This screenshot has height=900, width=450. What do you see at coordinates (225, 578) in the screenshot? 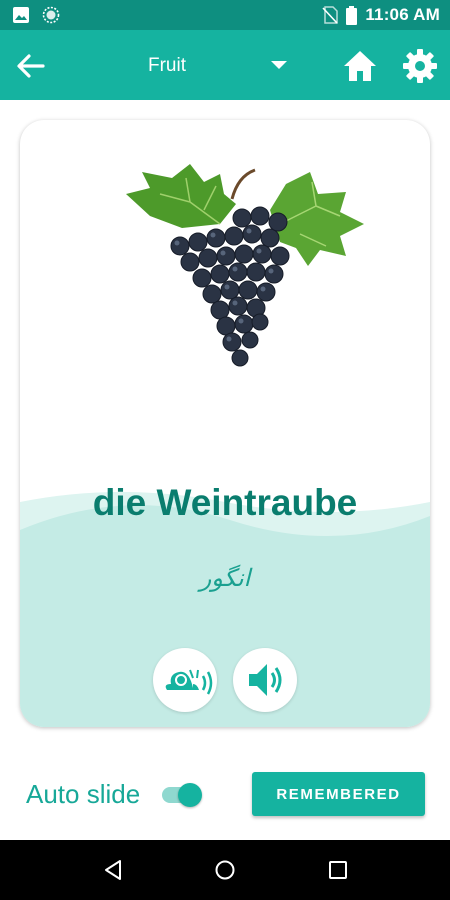
I see `translation-text: انگور` at bounding box center [225, 578].